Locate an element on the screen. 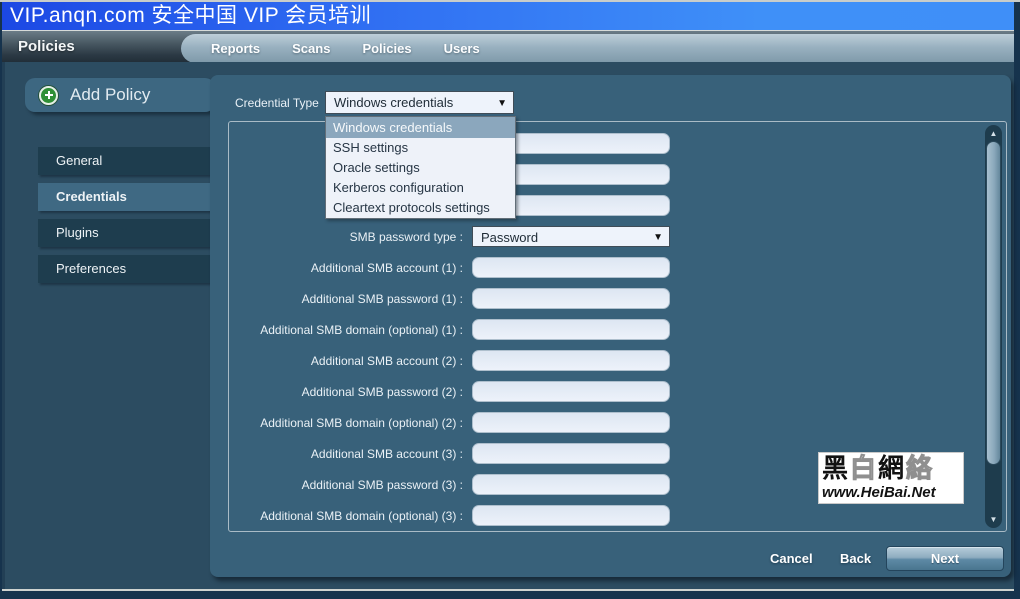 The height and width of the screenshot is (599, 1020). window-bottom-border is located at coordinates (508, 590).